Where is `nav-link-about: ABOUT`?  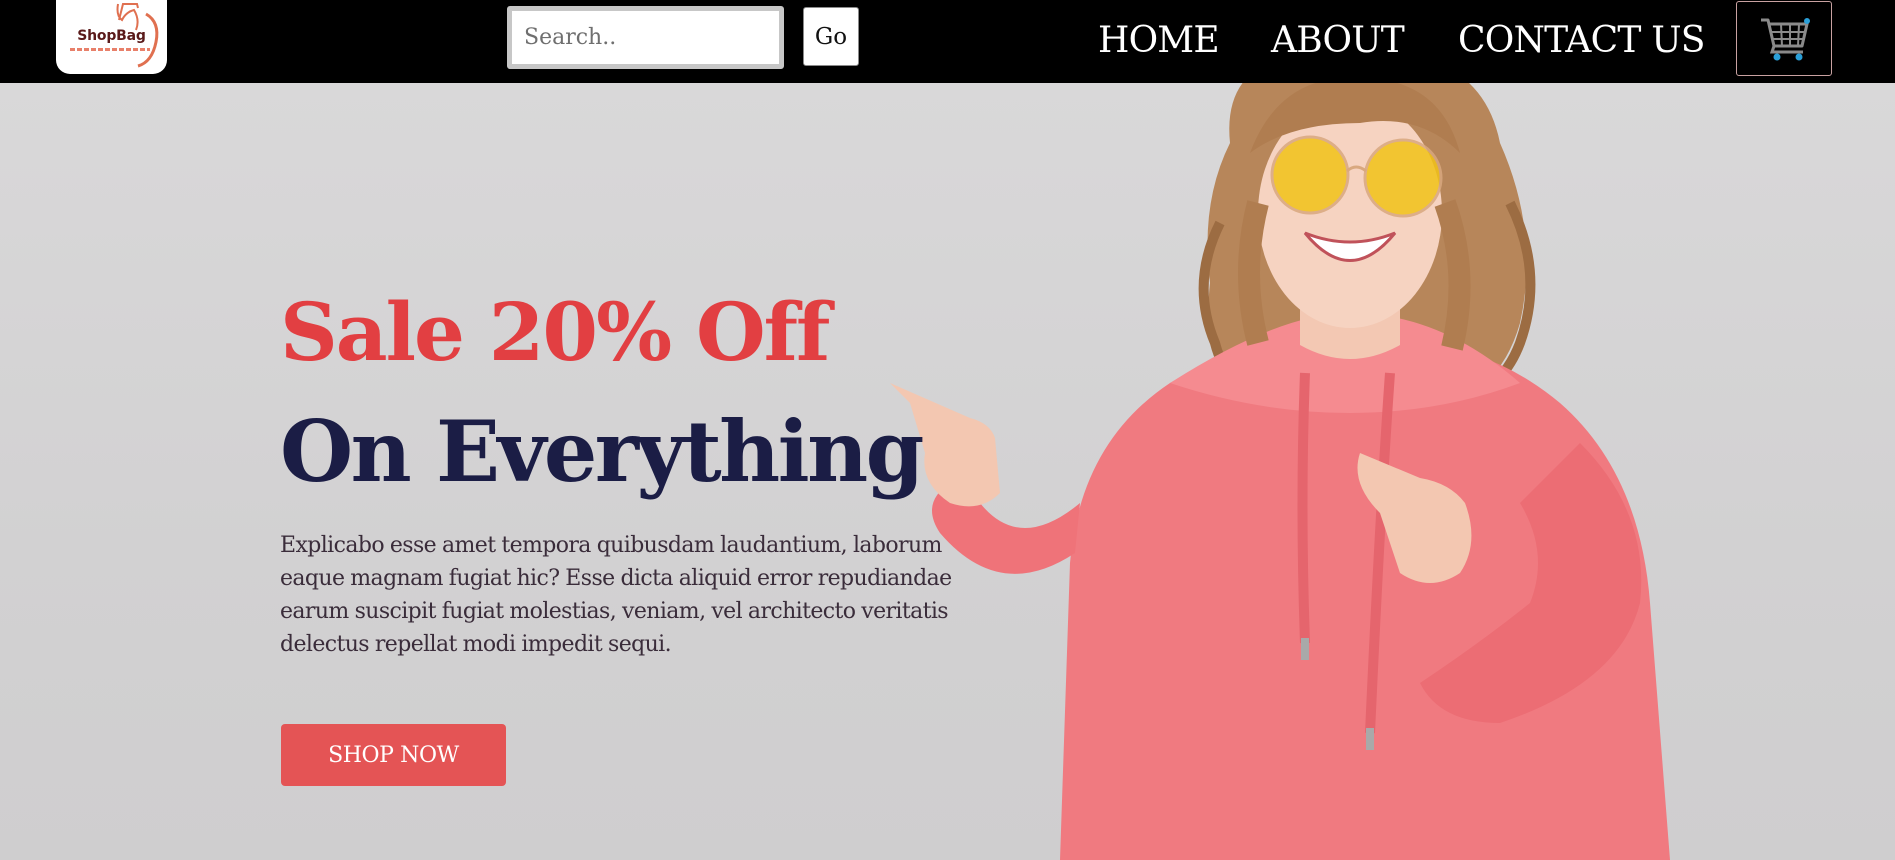
nav-link-about: ABOUT is located at coordinates (1338, 41).